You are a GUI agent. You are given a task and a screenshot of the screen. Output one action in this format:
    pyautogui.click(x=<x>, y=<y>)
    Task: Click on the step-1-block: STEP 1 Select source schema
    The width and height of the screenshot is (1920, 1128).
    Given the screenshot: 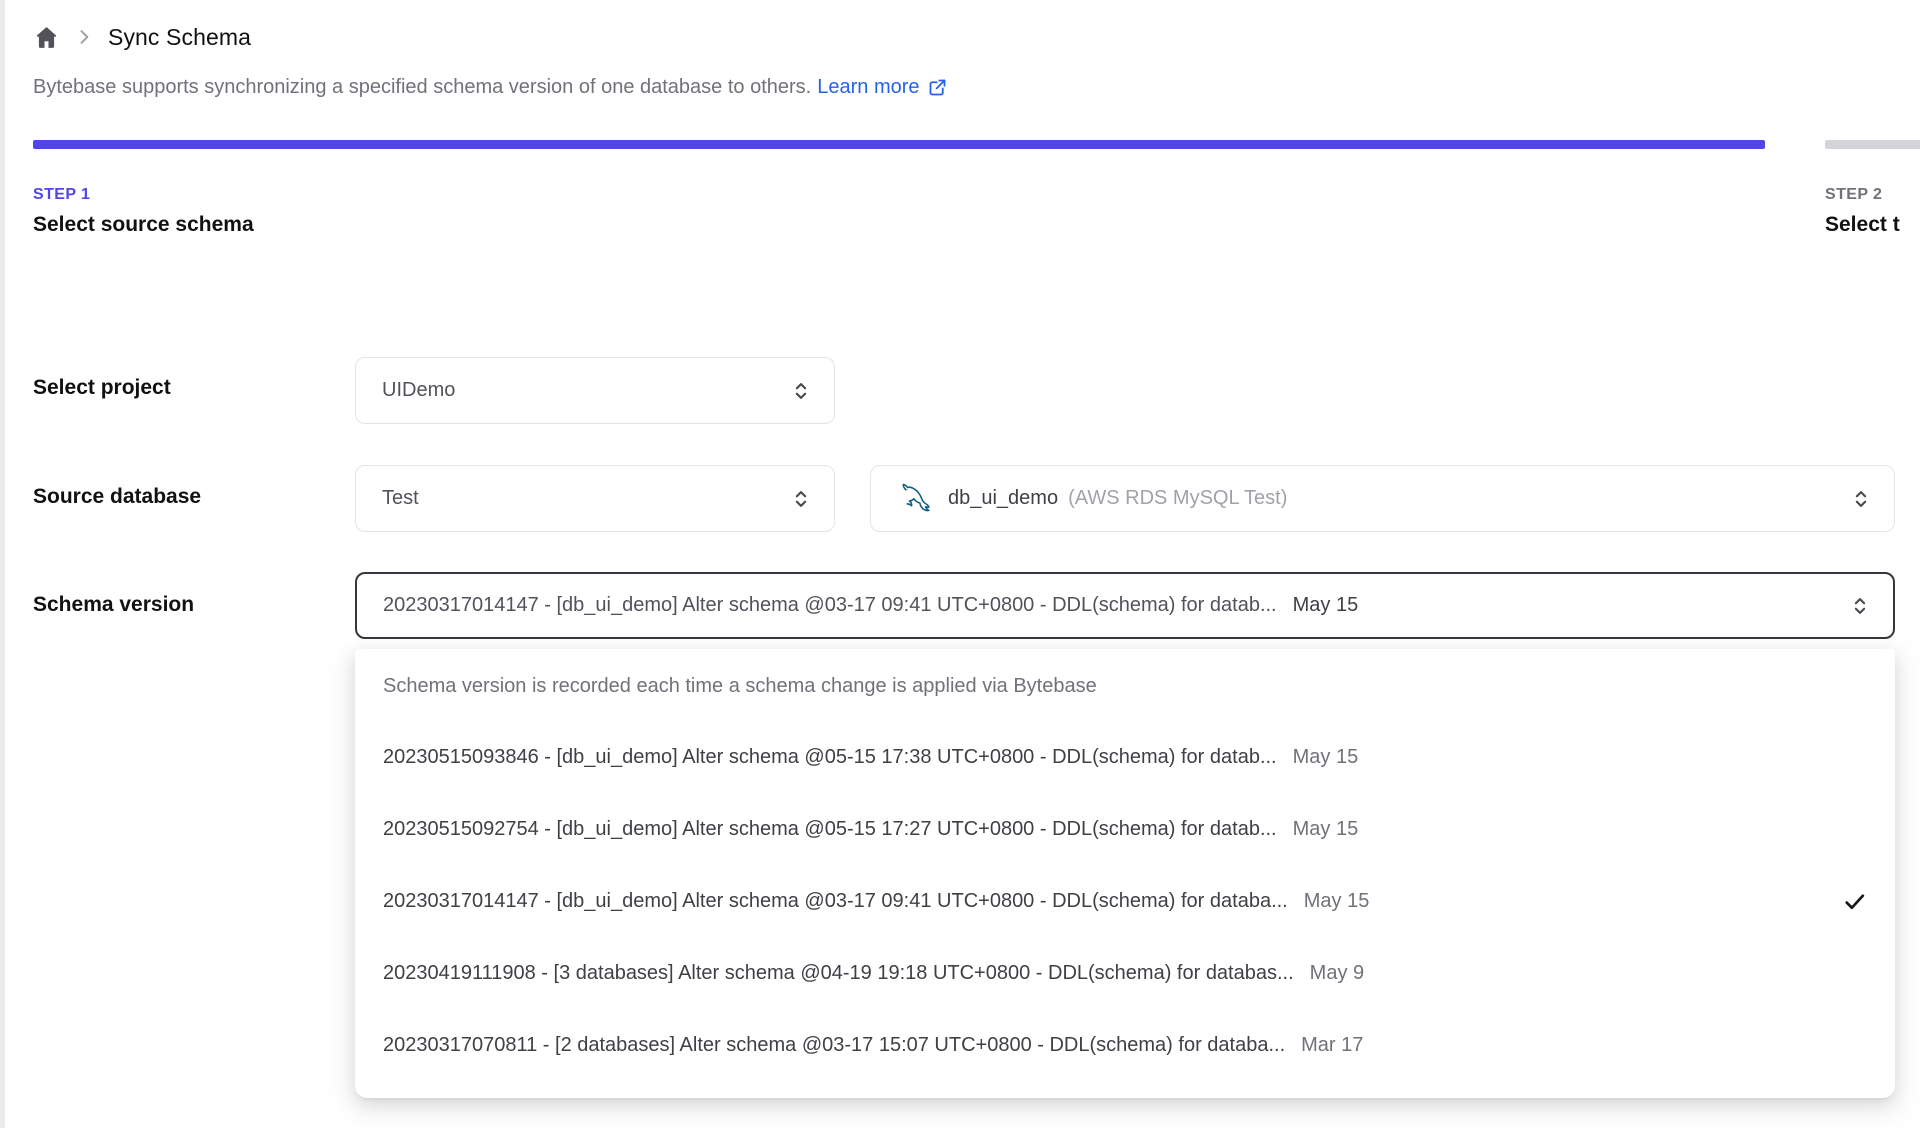 What is the action you would take?
    pyautogui.click(x=143, y=211)
    